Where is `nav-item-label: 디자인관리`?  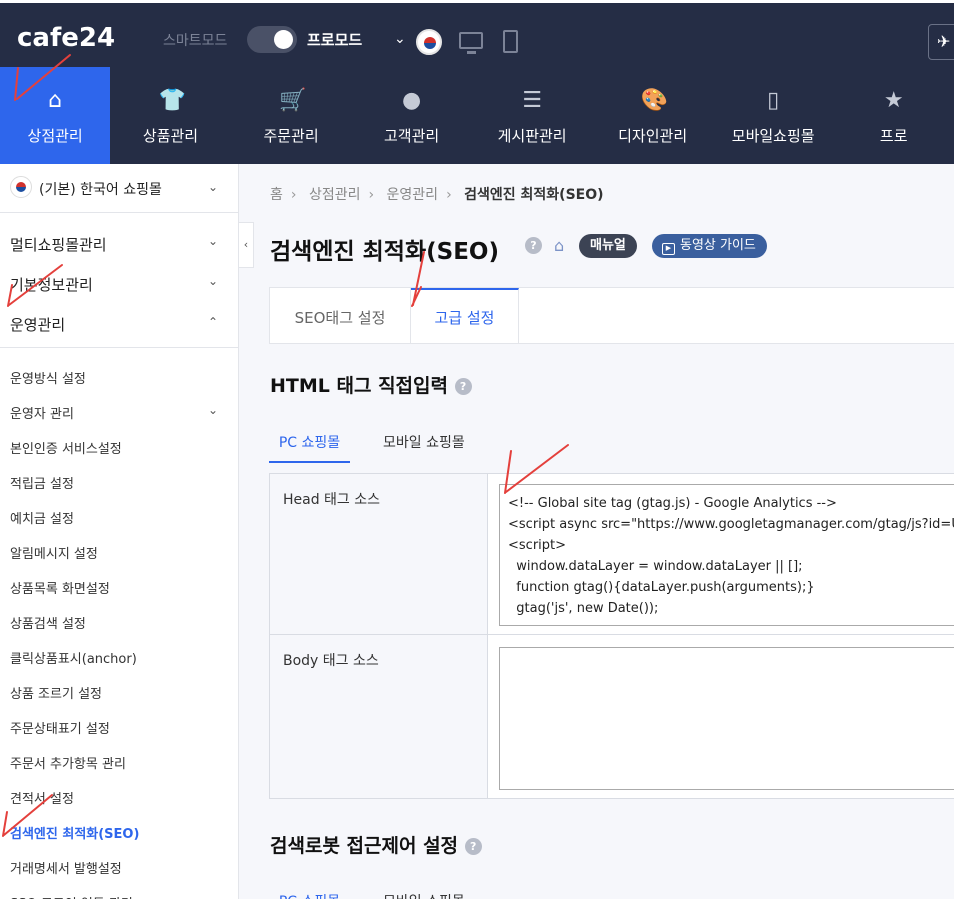
nav-item-label: 디자인관리 is located at coordinates (653, 136).